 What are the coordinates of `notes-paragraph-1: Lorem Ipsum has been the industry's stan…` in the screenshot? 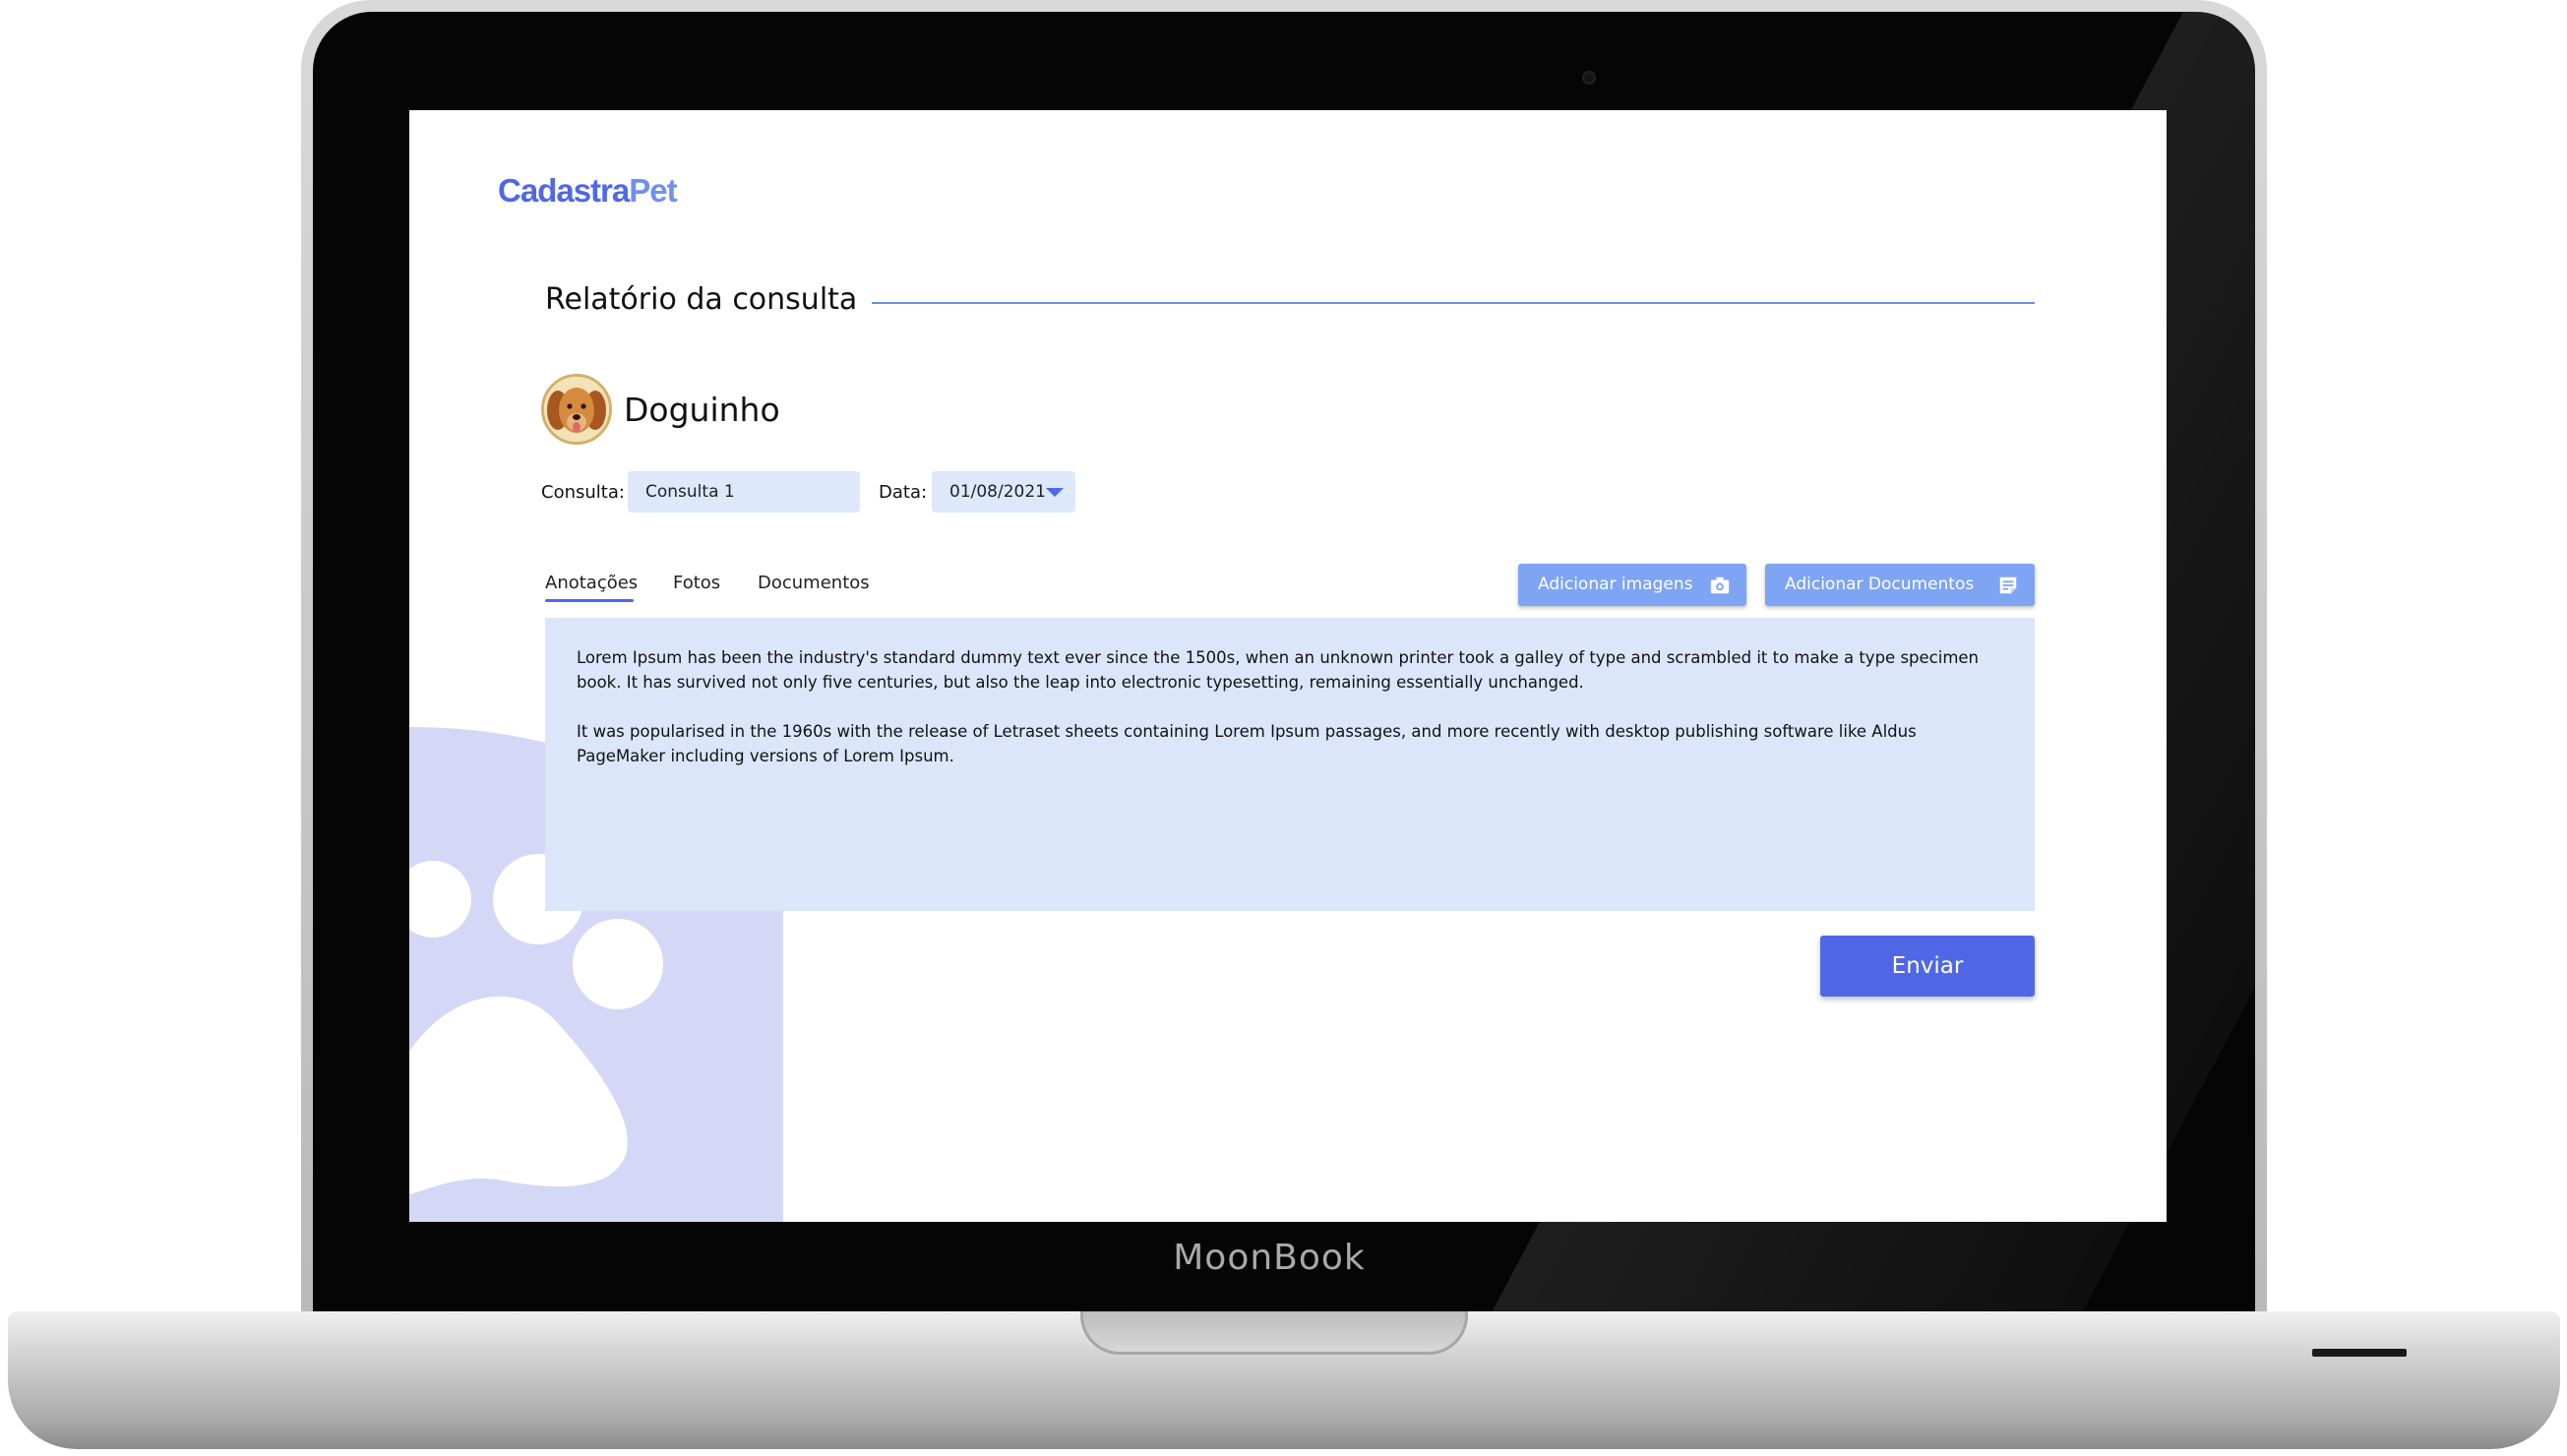 It's located at (1278, 670).